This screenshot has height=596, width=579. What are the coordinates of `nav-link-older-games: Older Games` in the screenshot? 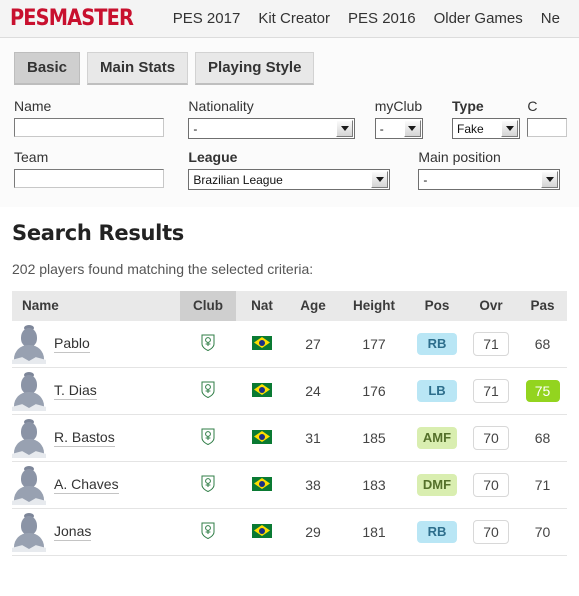 It's located at (478, 18).